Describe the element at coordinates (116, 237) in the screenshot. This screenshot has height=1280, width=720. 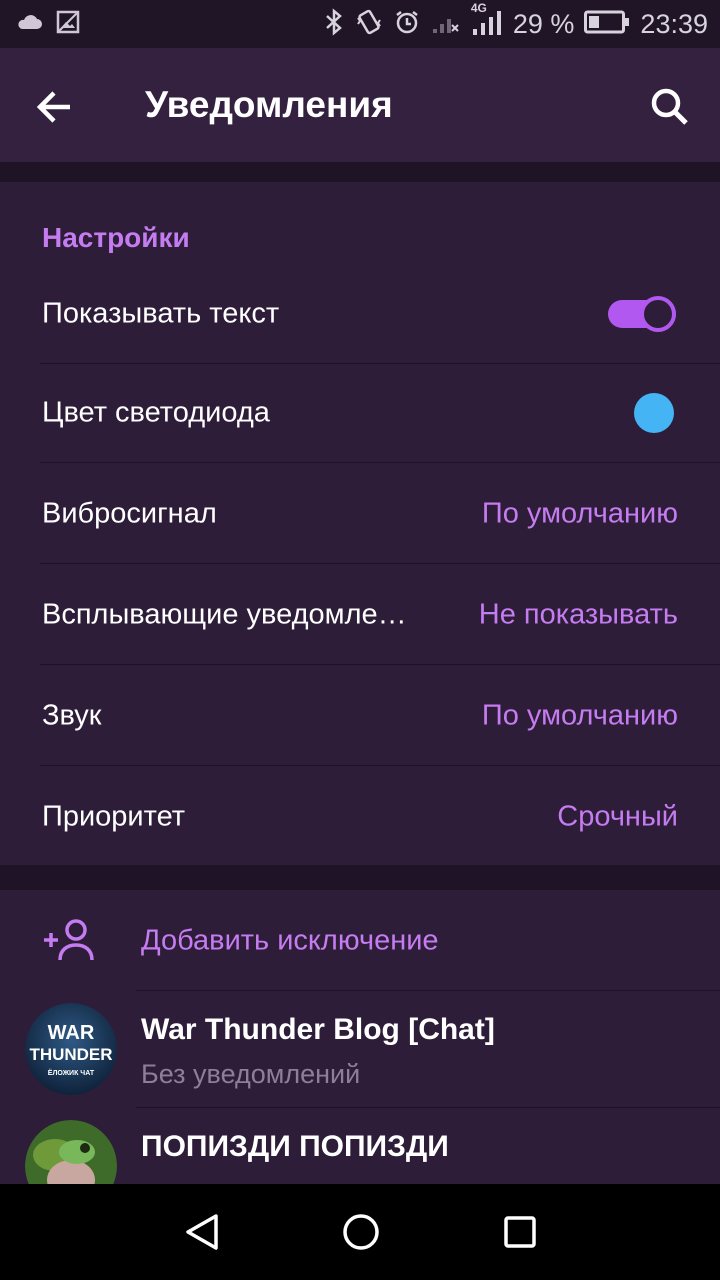
I see `section-title: Настройки` at that location.